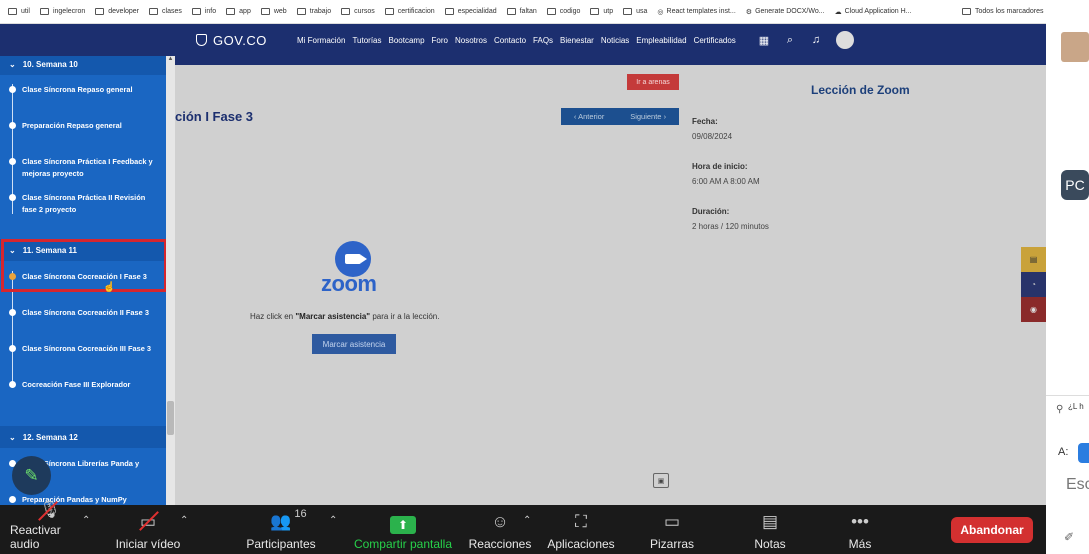 Image resolution: width=1089 pixels, height=554 pixels. Describe the element at coordinates (83, 385) in the screenshot. I see `lesson-item: Cocreación Fase III Explorador` at that location.